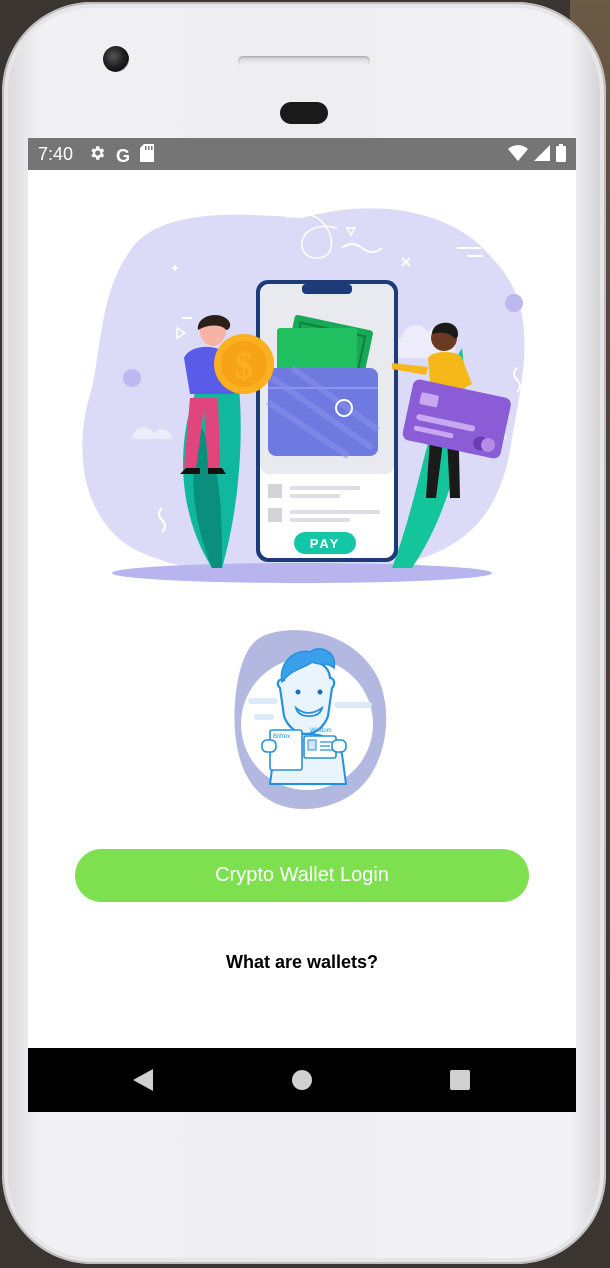  Describe the element at coordinates (302, 875) in the screenshot. I see `crypto-wallet-login-button: Crypto Wallet Login` at that location.